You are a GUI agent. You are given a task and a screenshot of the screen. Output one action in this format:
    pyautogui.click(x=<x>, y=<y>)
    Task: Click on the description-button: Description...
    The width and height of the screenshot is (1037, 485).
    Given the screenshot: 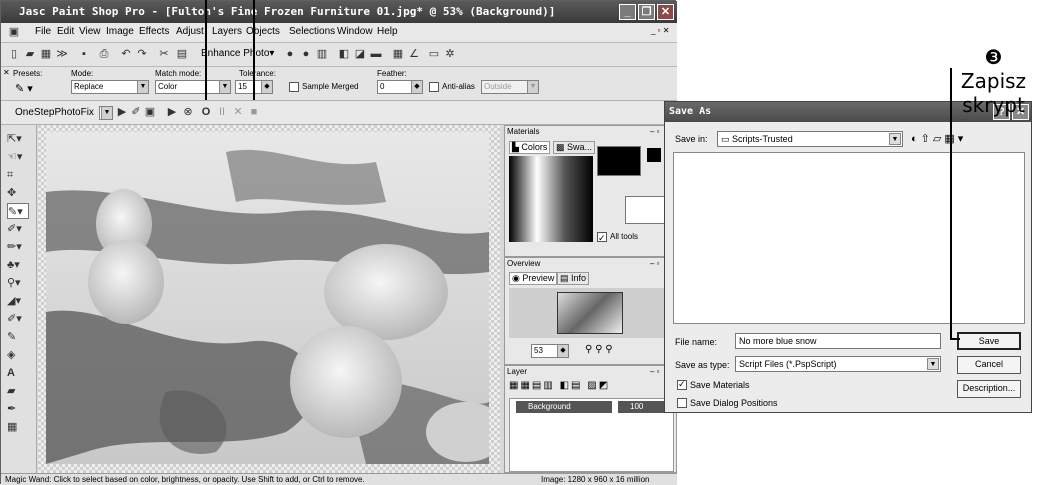 What is the action you would take?
    pyautogui.click(x=989, y=389)
    